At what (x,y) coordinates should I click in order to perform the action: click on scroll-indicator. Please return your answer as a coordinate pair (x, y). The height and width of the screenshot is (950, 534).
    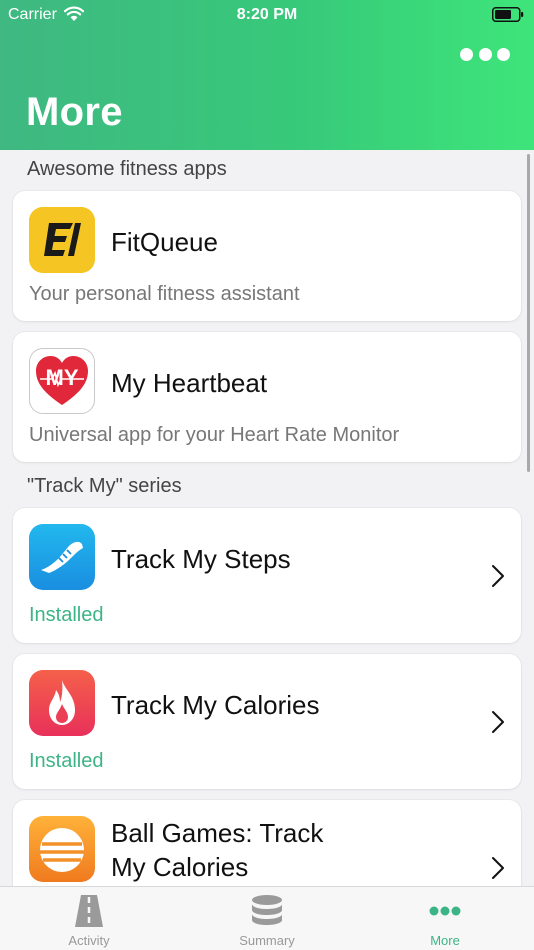
    Looking at the image, I should click on (528, 313).